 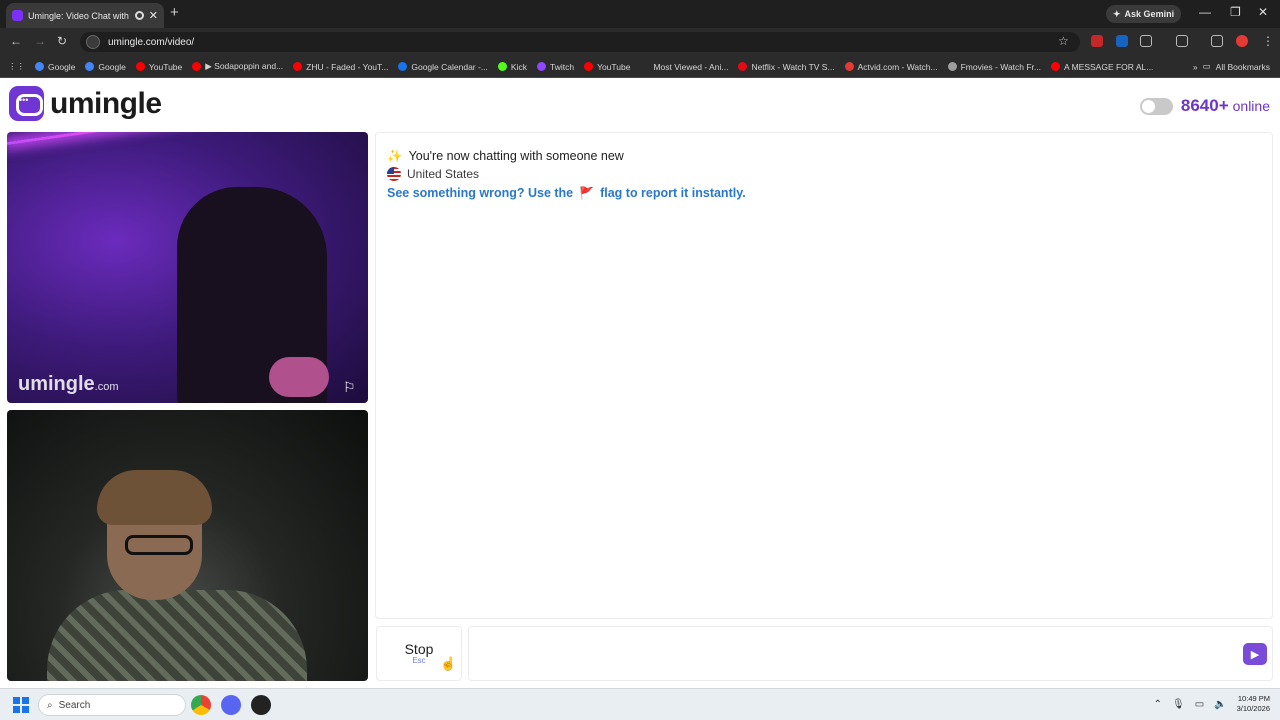 I want to click on umingle-favicon, so click(x=17, y=15).